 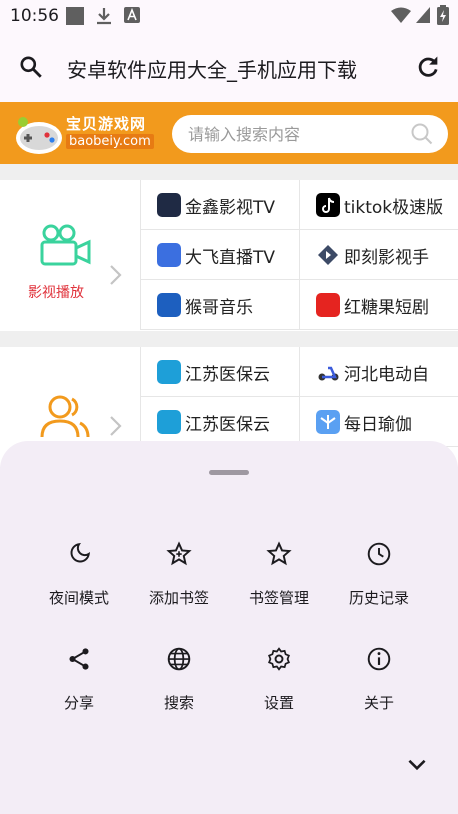 I want to click on clock-icon, so click(x=379, y=554).